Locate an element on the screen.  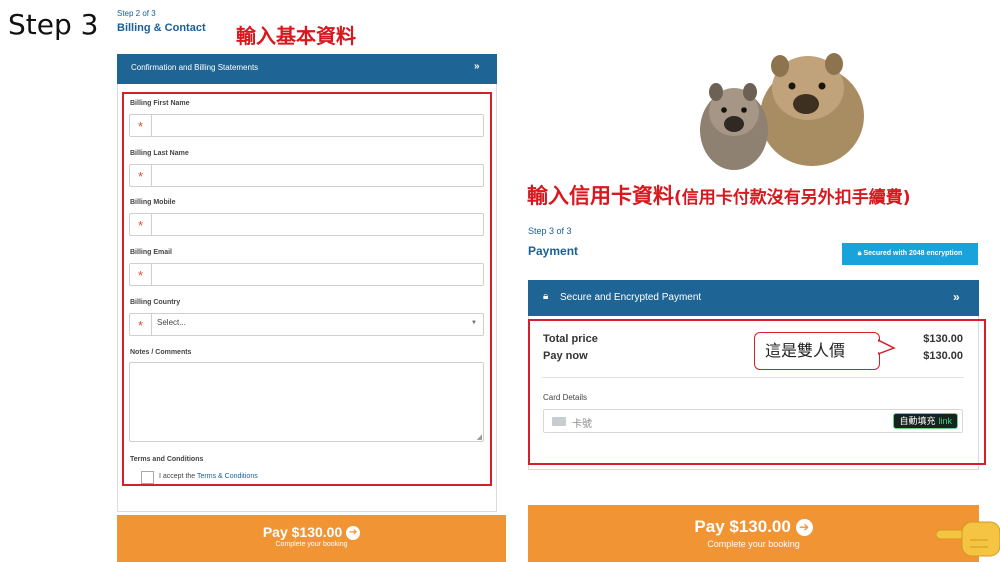
annotation-card-main: 輸入信用卡資料 is located at coordinates (600, 196).